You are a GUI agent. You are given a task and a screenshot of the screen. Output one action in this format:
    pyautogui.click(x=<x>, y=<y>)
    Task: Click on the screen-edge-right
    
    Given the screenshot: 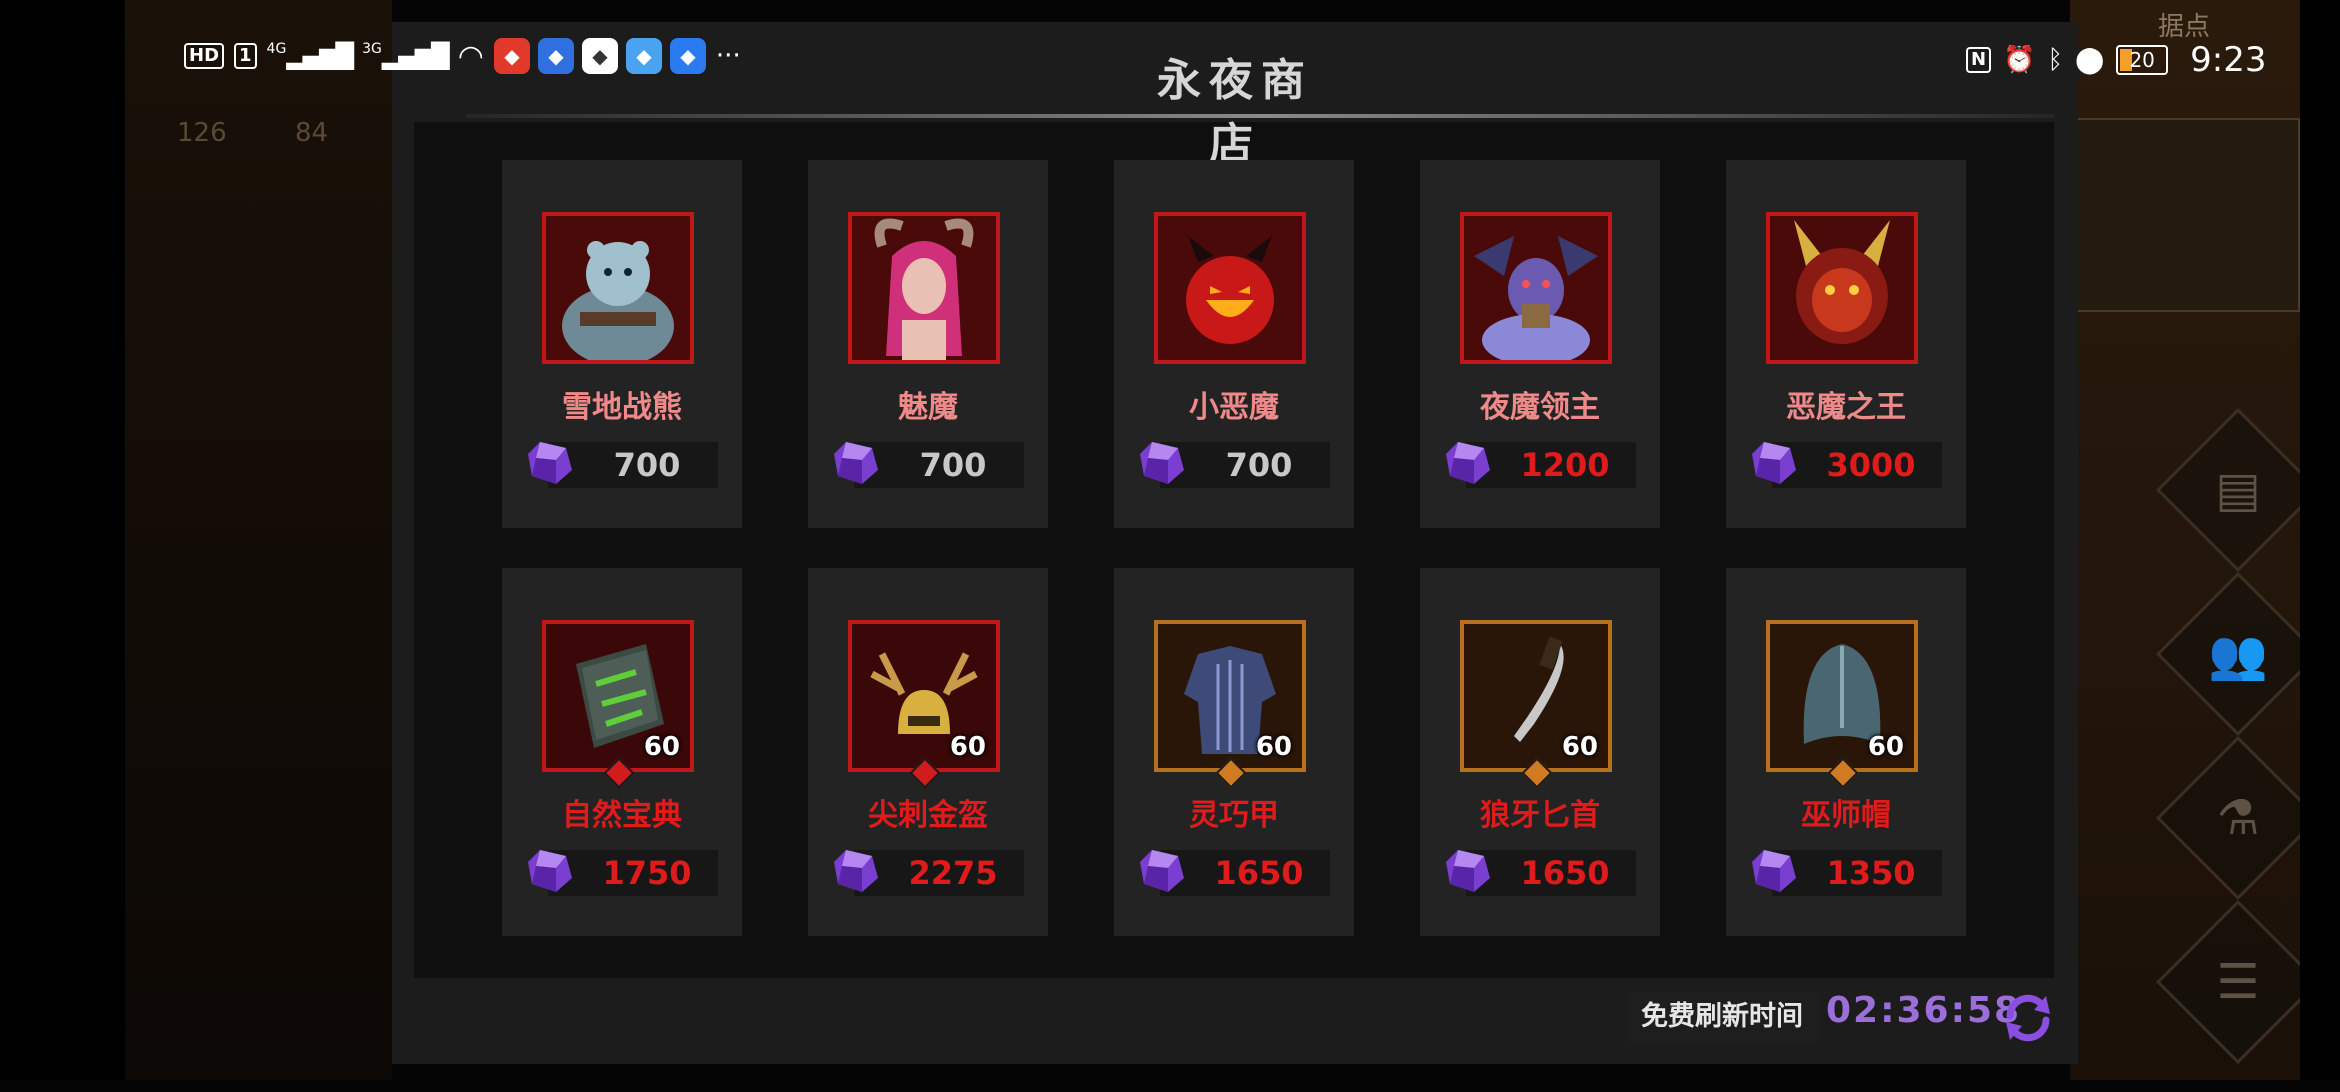 What is the action you would take?
    pyautogui.click(x=2320, y=540)
    